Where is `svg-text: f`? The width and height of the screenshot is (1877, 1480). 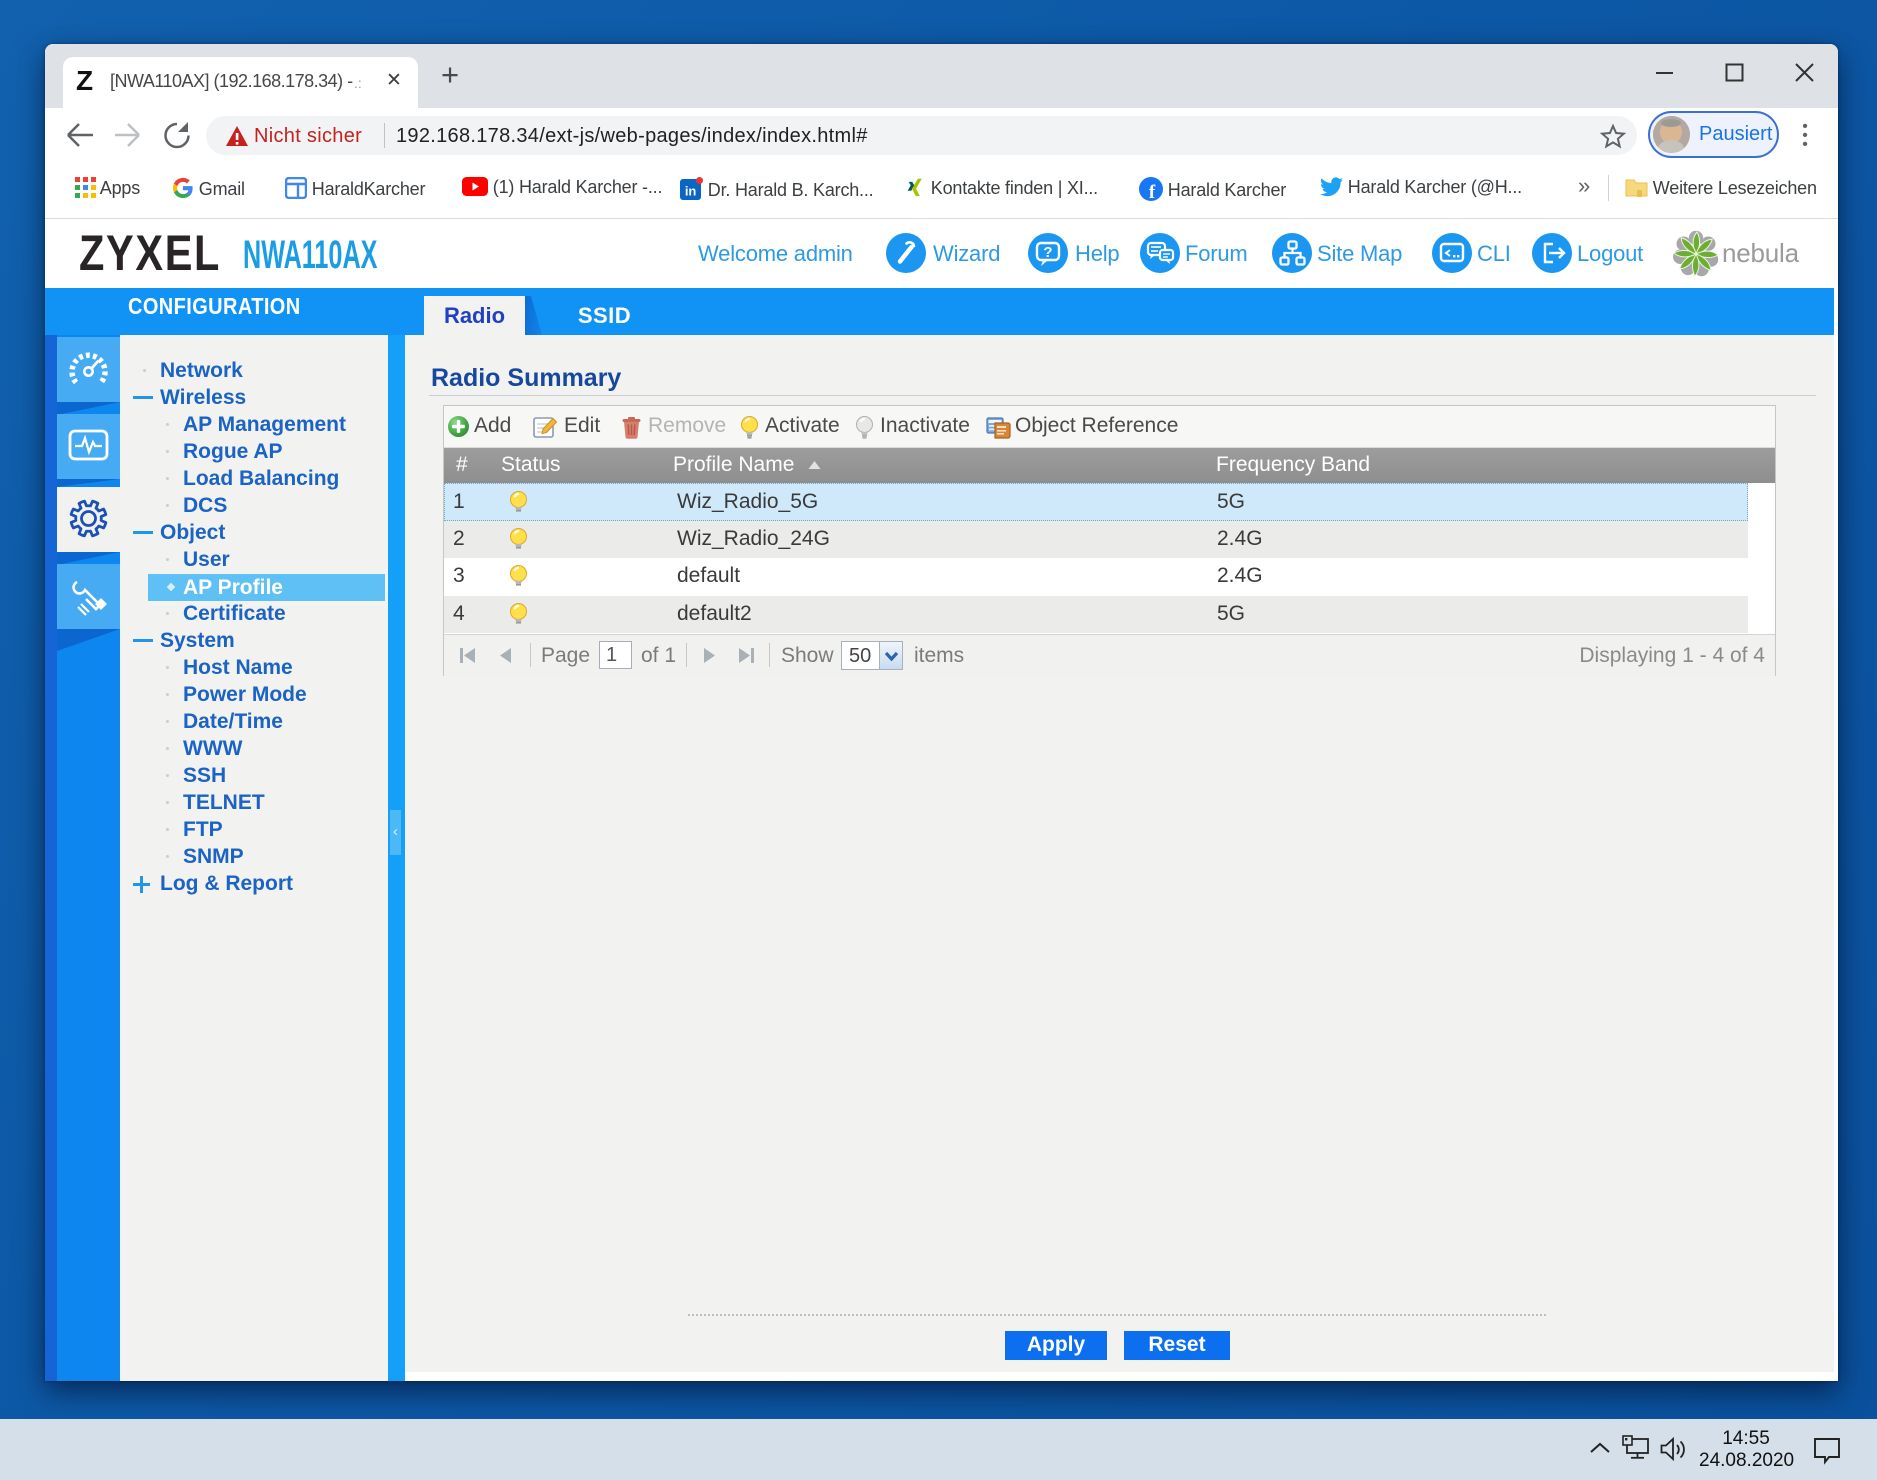
svg-text: f is located at coordinates (1152, 191).